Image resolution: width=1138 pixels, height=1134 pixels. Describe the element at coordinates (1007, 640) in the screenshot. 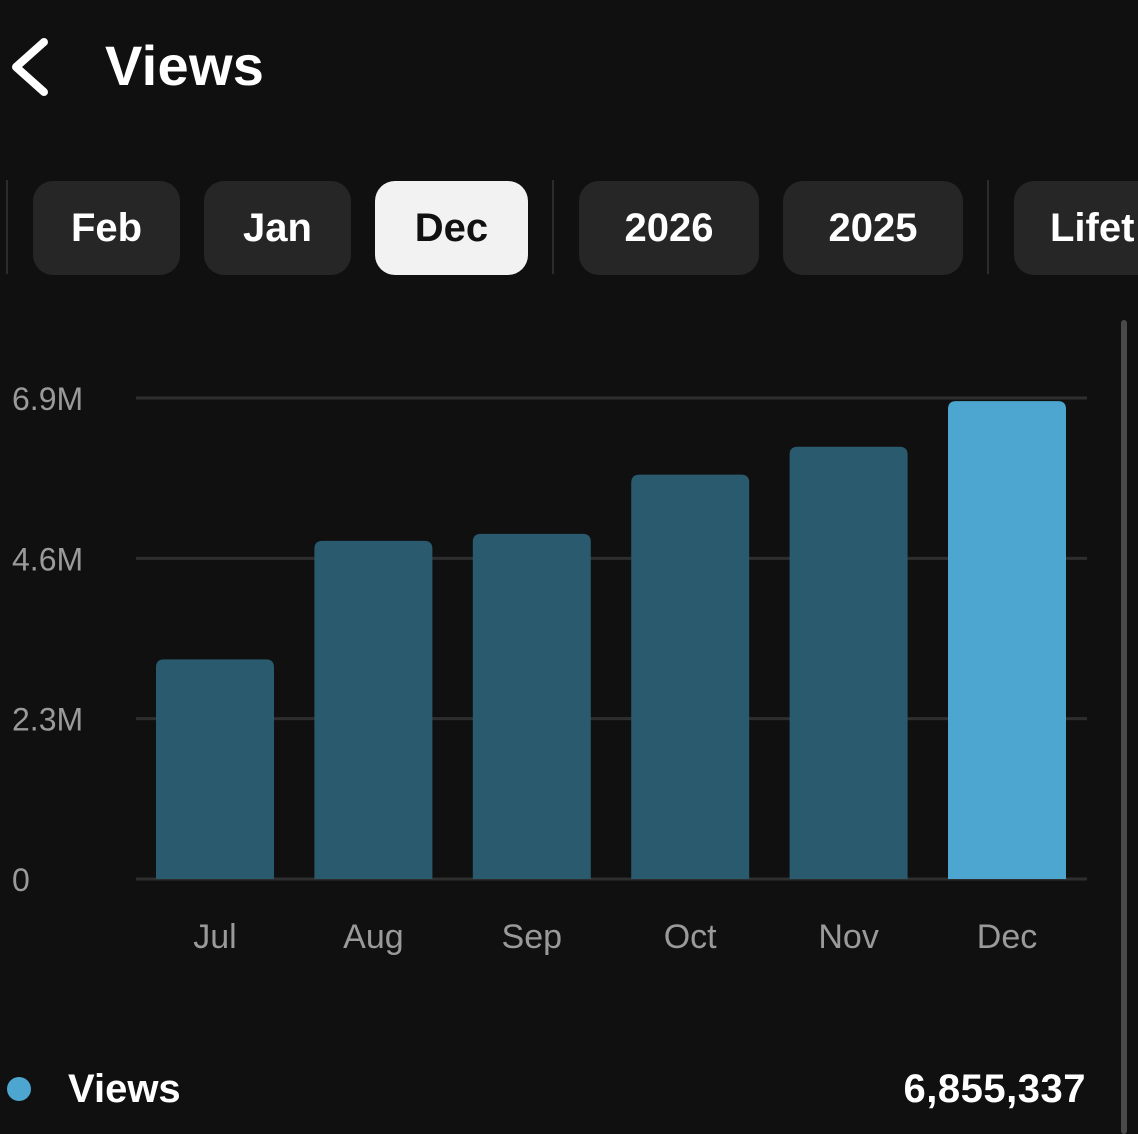

I see `bar-dec` at that location.